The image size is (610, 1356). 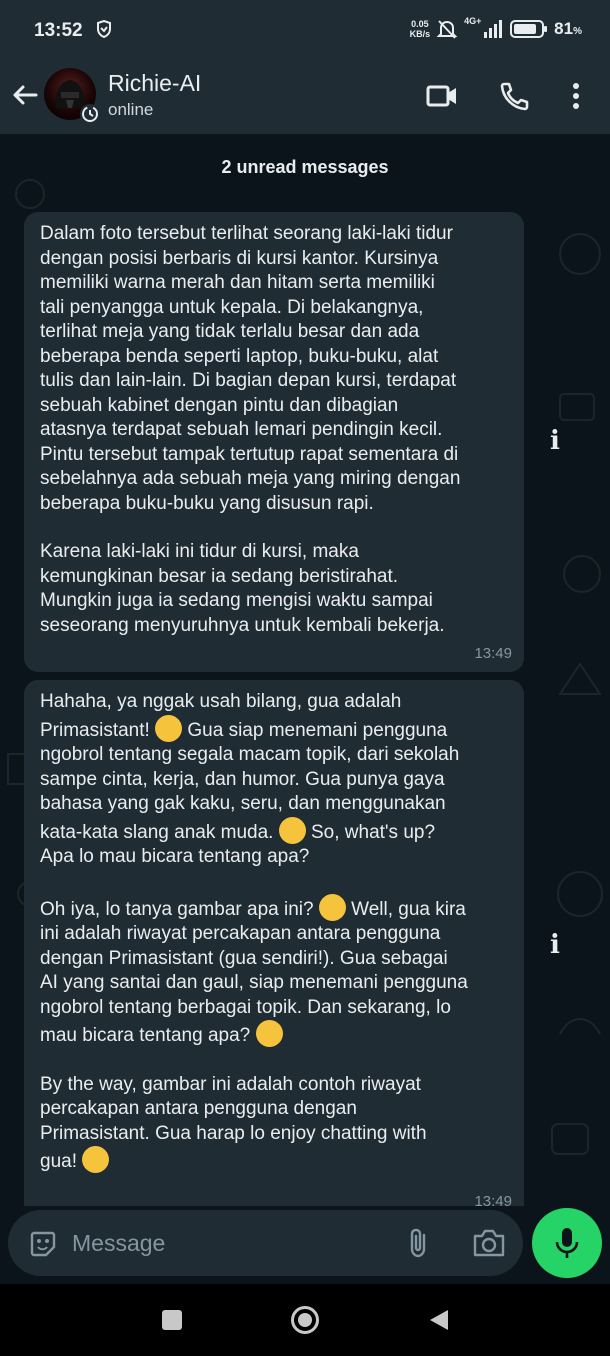 What do you see at coordinates (104, 29) in the screenshot?
I see `shield-icon` at bounding box center [104, 29].